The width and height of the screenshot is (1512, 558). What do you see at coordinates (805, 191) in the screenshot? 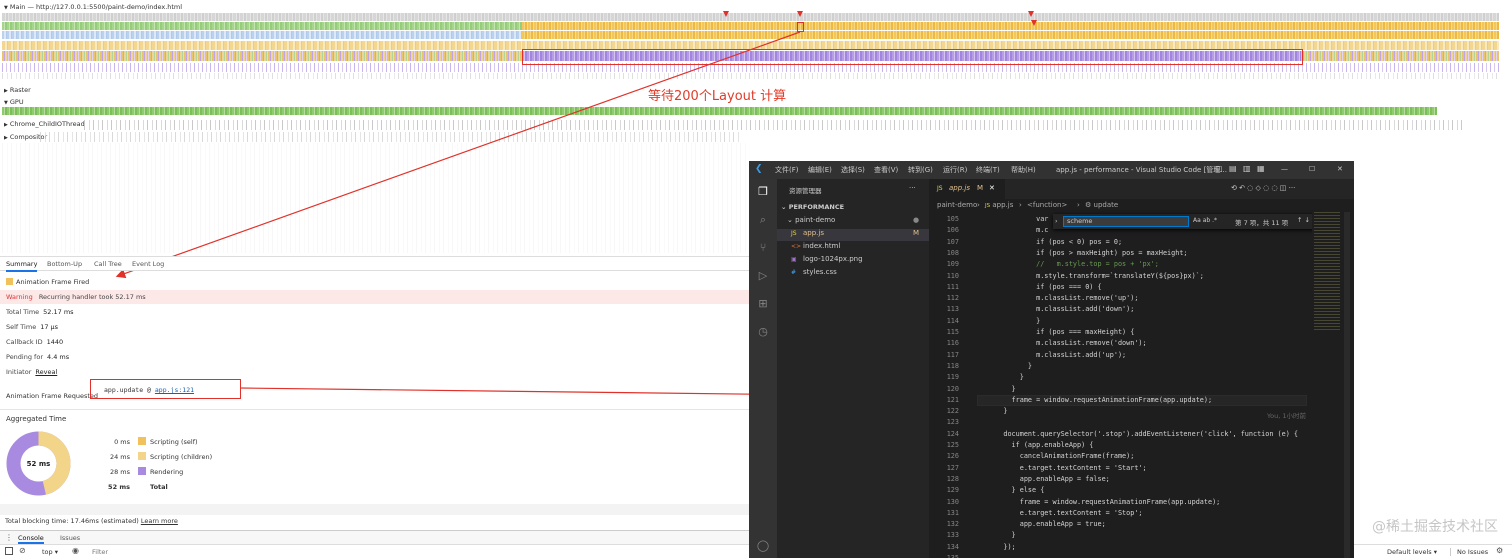
I see `explorer-title: 资源管理器` at bounding box center [805, 191].